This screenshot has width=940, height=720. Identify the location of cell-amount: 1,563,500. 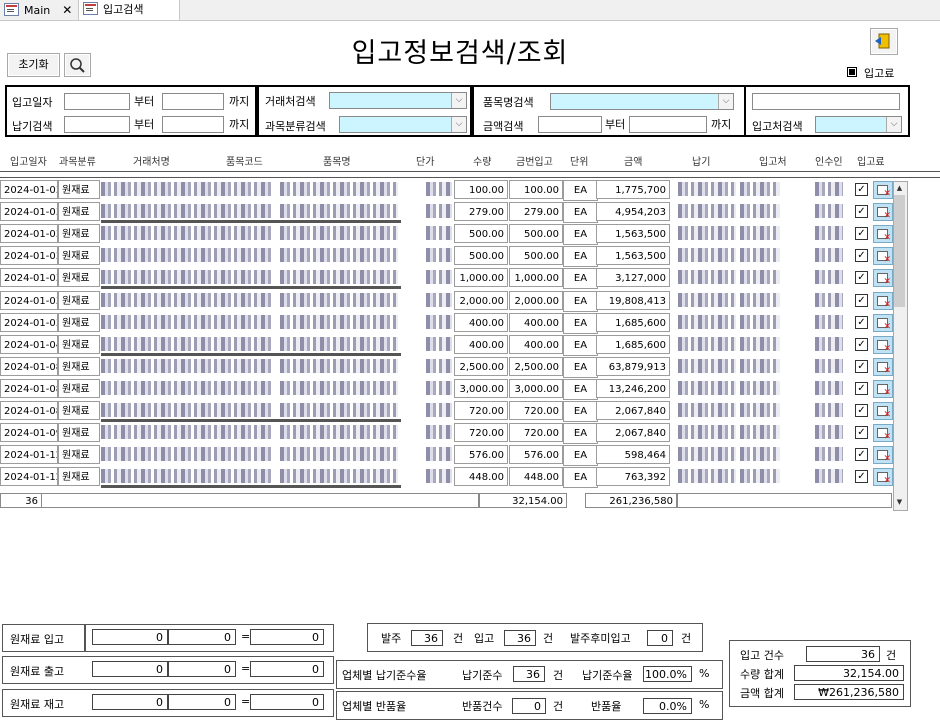
(633, 233).